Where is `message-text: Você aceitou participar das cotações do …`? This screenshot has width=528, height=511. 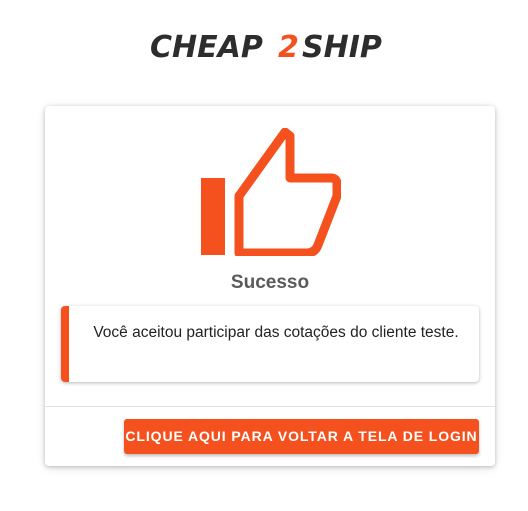 message-text: Você aceitou participar das cotações do … is located at coordinates (276, 332).